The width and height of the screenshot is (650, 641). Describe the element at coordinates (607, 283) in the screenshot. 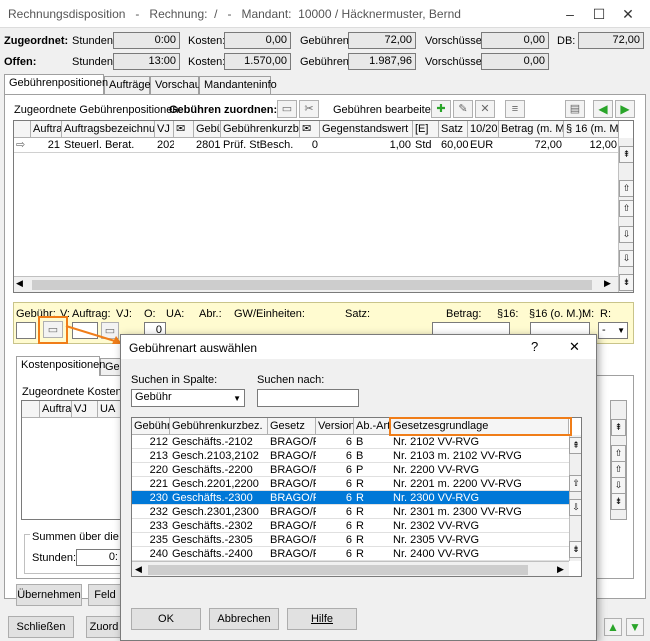

I see `scroll-right-icon: ▶` at that location.